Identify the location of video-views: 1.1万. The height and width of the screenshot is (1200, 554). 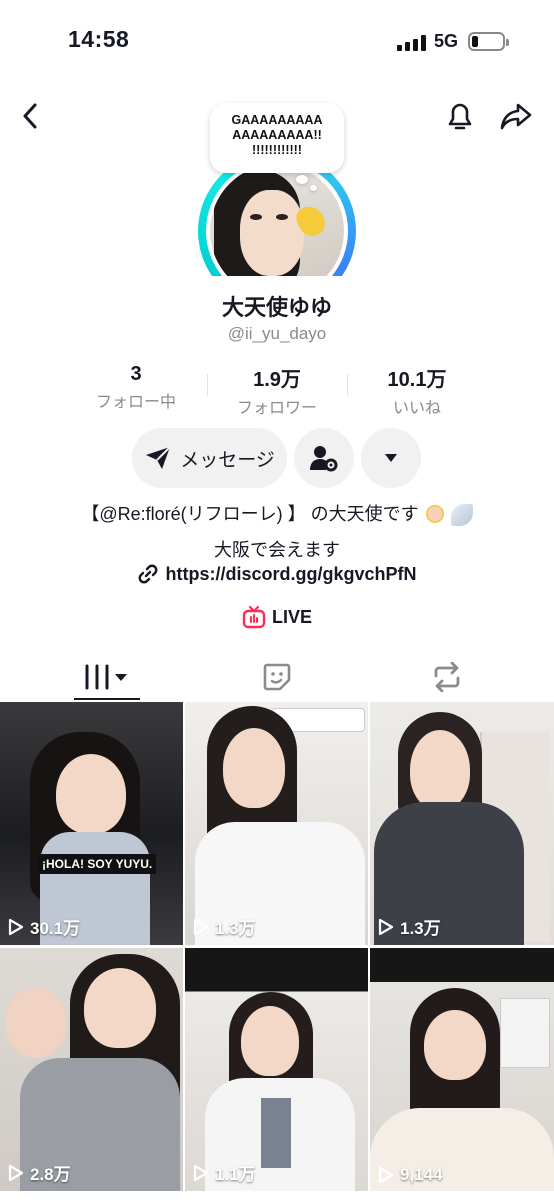
(224, 1172).